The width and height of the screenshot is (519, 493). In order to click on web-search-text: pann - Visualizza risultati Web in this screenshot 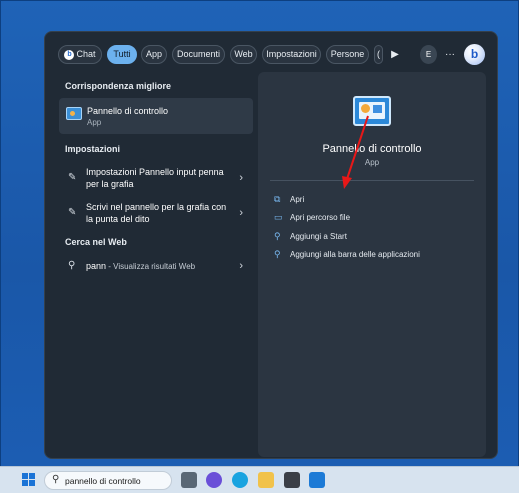, I will do `click(140, 266)`.